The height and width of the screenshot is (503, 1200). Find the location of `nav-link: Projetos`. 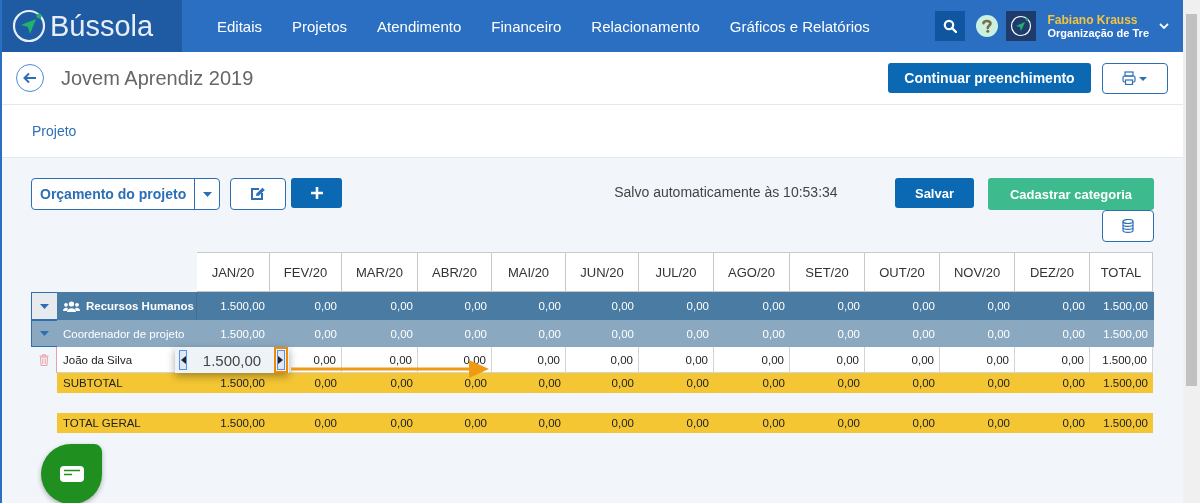

nav-link: Projetos is located at coordinates (320, 26).